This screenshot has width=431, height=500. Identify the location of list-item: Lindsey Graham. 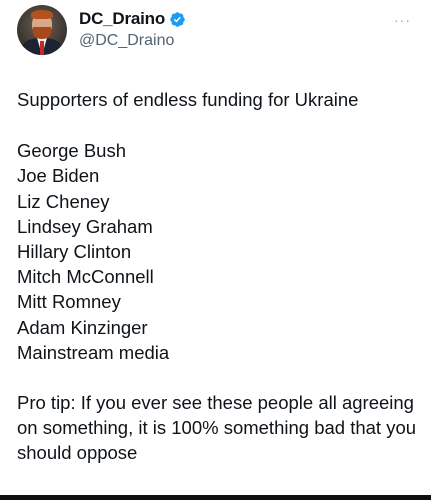
(85, 226).